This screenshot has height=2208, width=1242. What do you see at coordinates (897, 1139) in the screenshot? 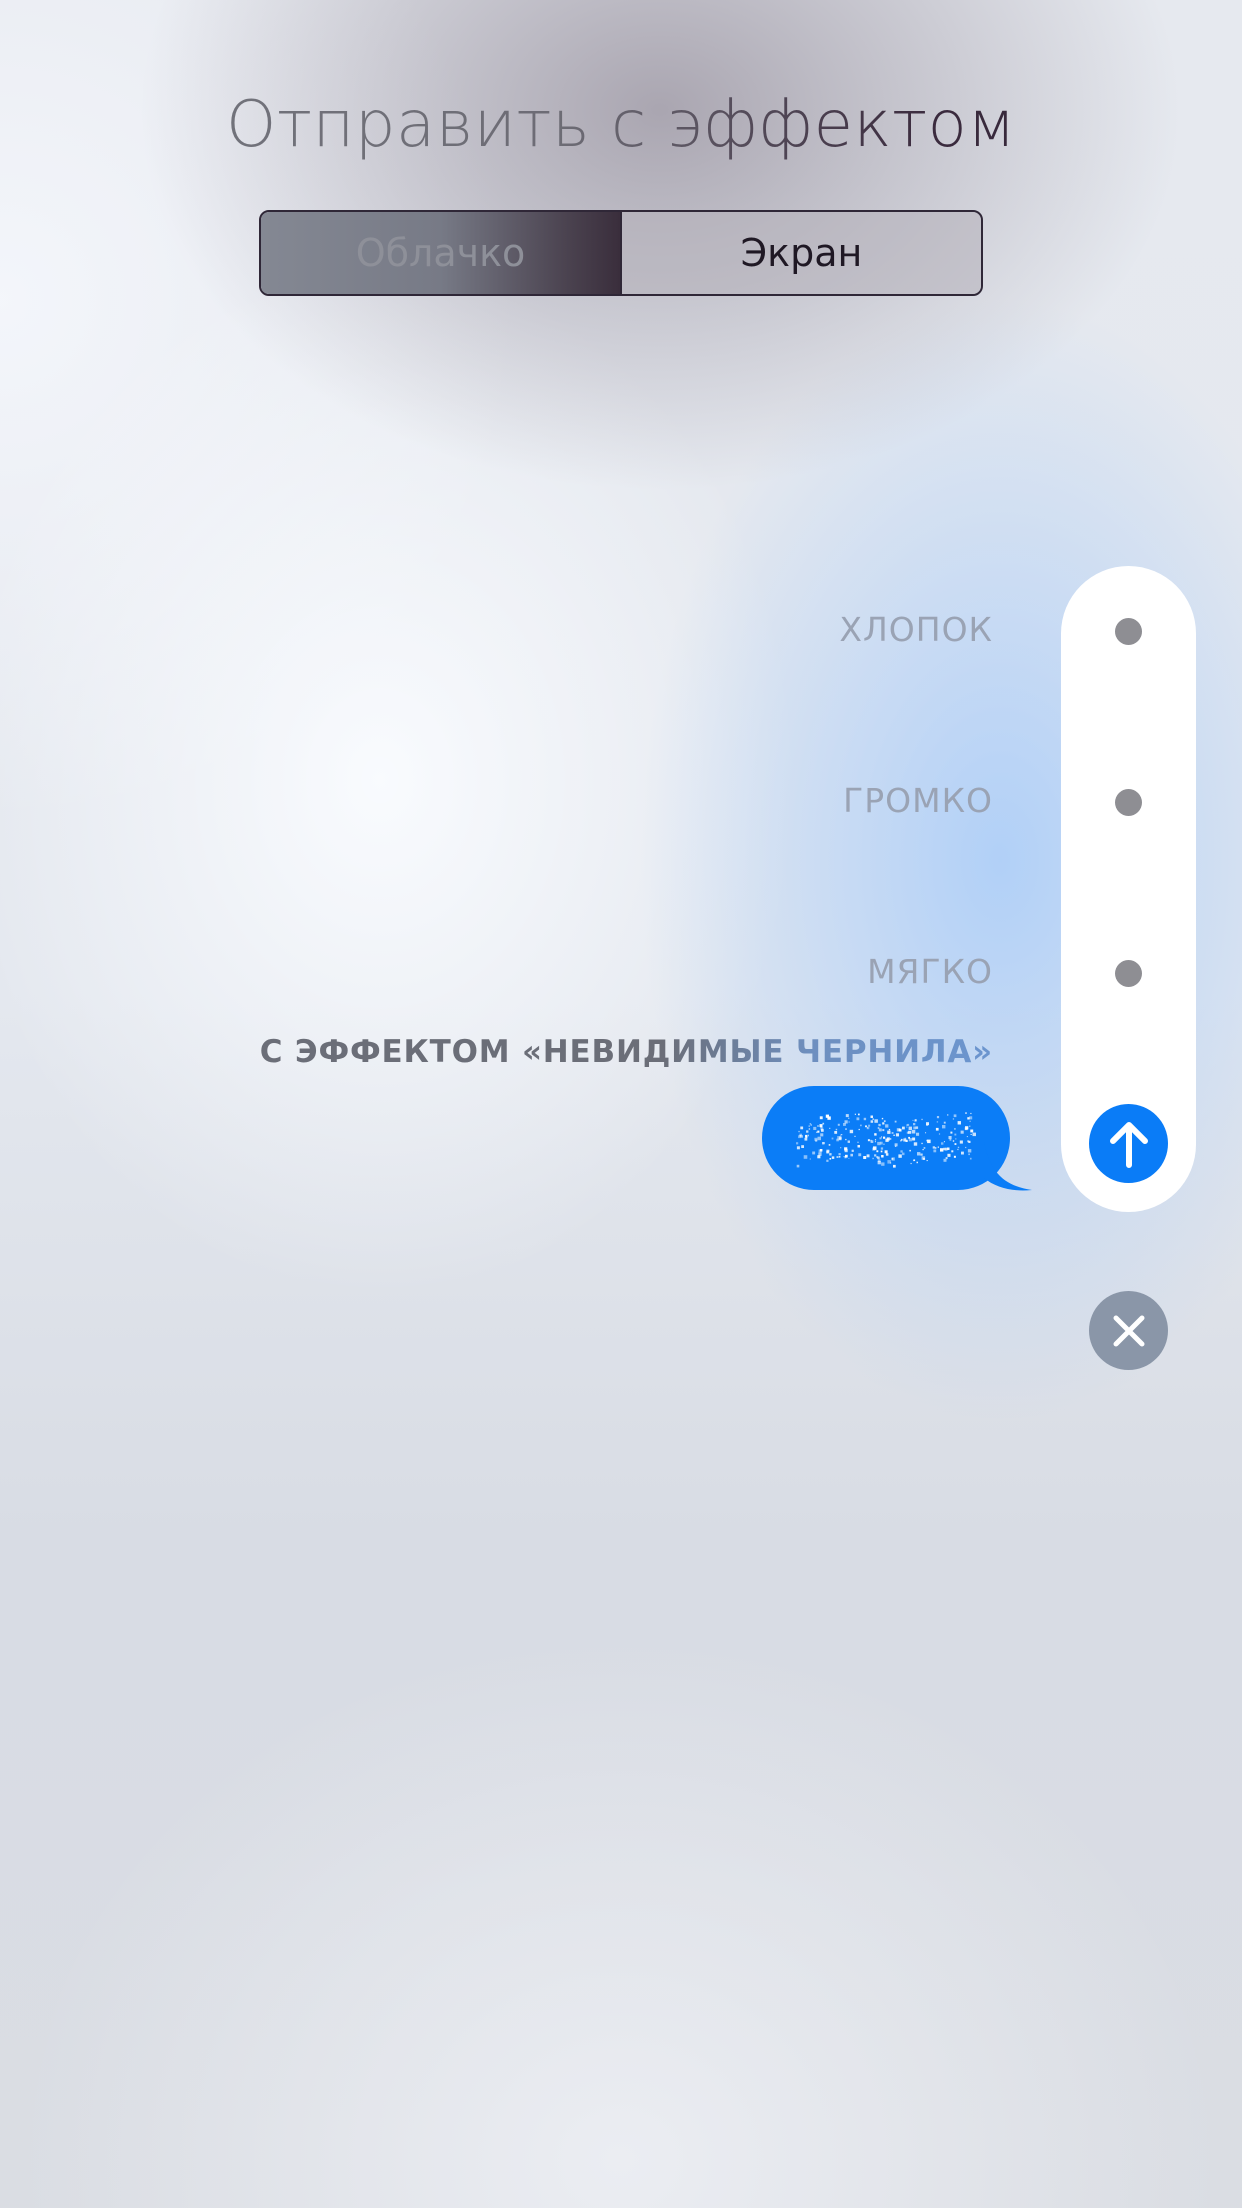
I see `message-bubble-preview` at bounding box center [897, 1139].